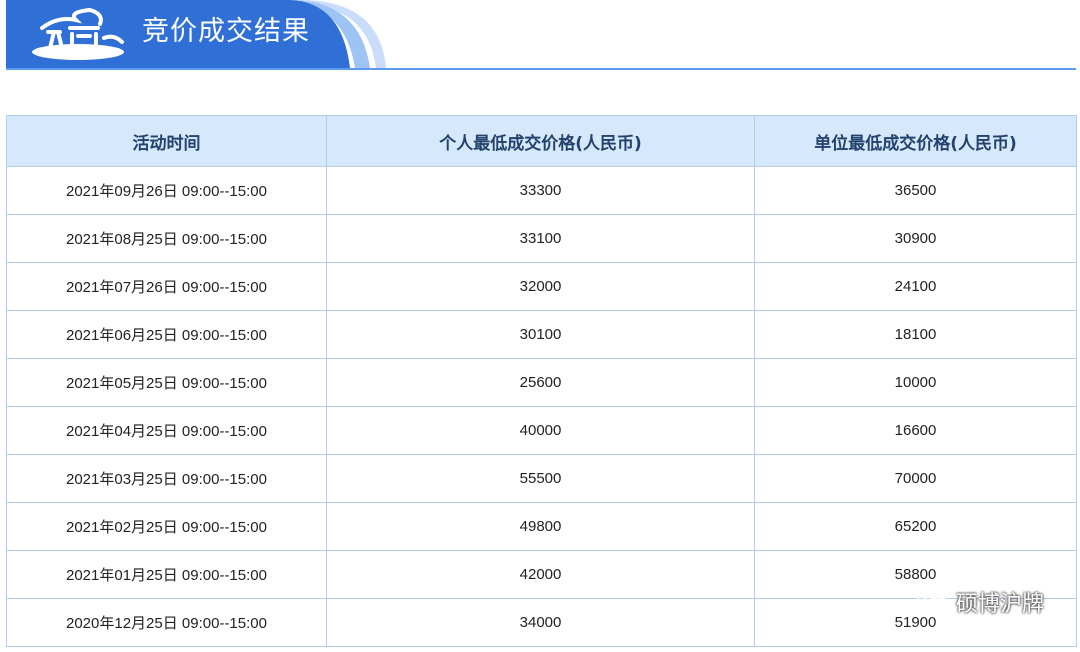 The width and height of the screenshot is (1080, 652). I want to click on cell-personal-price: 42000, so click(540, 574).